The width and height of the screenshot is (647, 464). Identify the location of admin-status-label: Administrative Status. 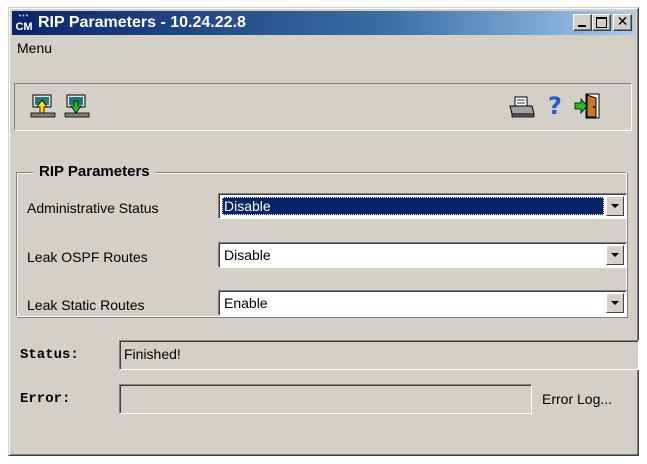
(93, 208).